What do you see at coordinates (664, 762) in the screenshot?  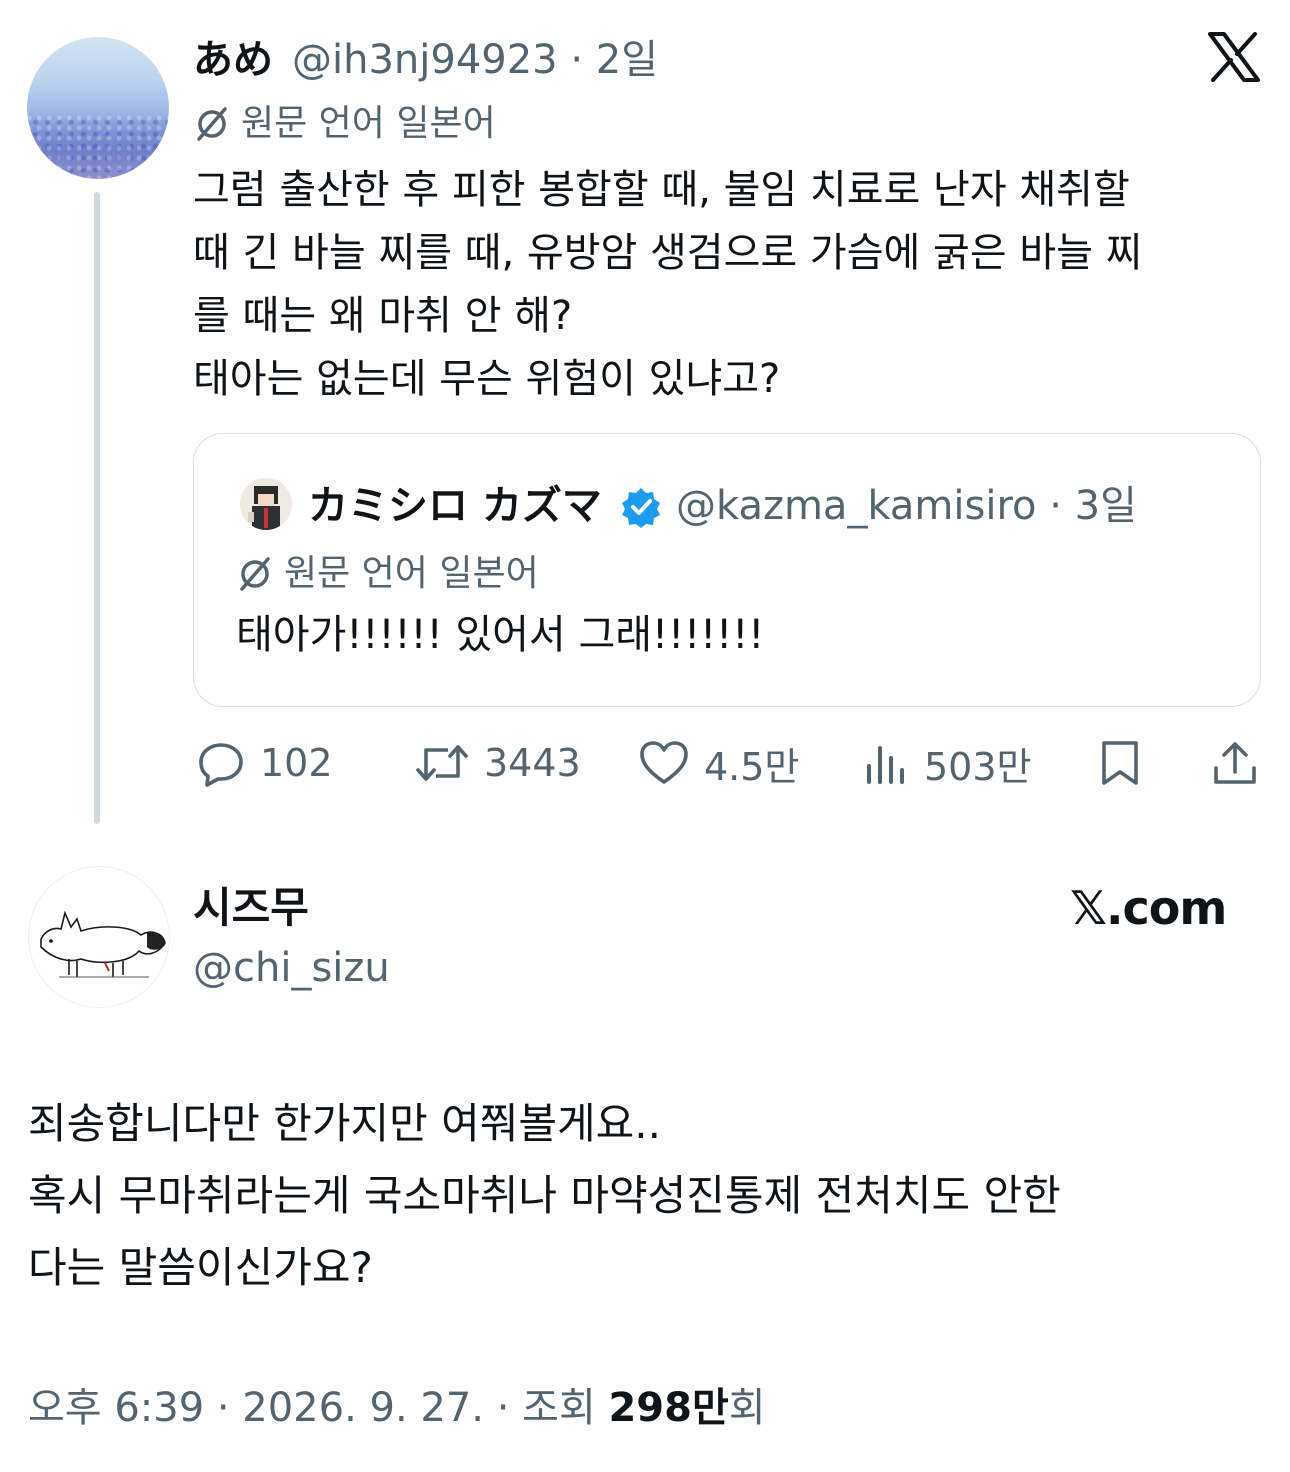 I see `like-icon` at bounding box center [664, 762].